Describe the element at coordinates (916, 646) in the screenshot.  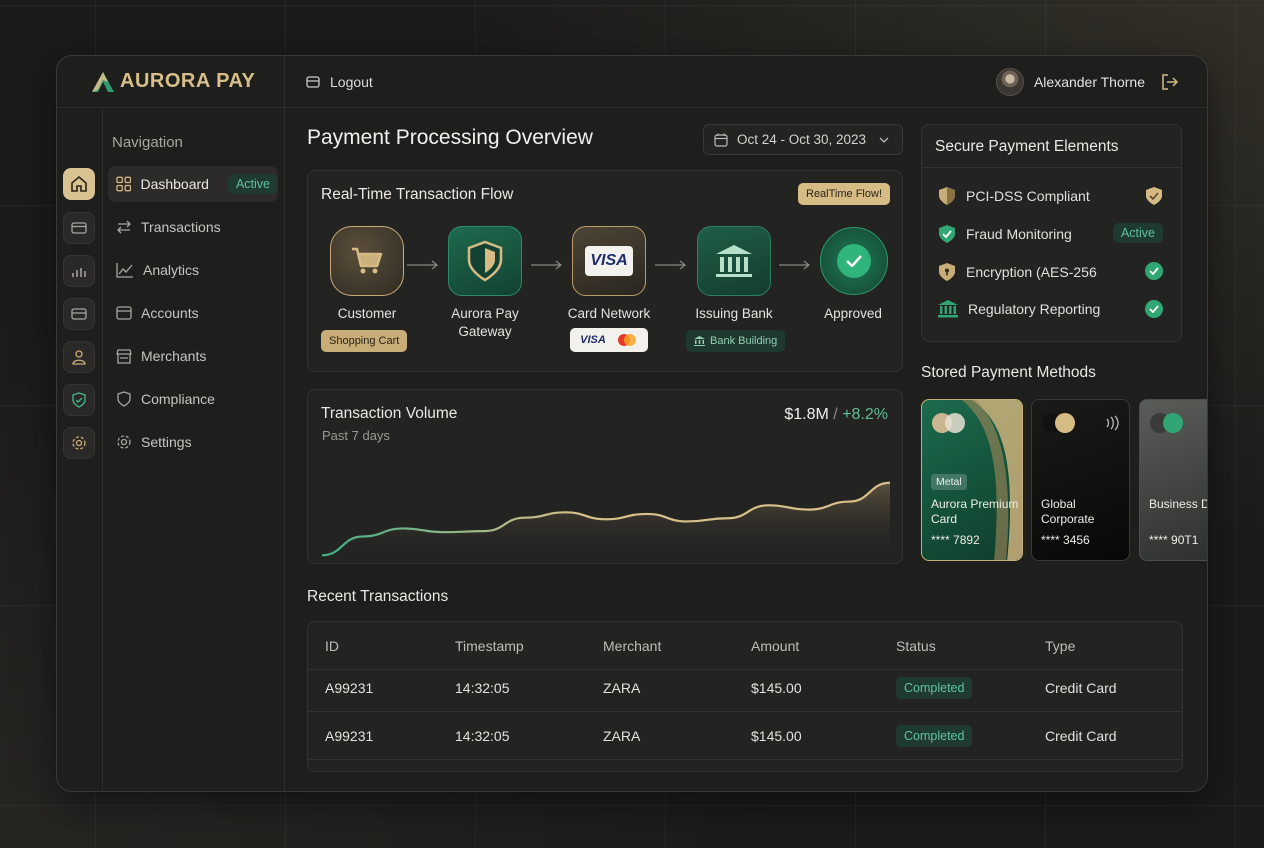
I see `column-header: Status` at that location.